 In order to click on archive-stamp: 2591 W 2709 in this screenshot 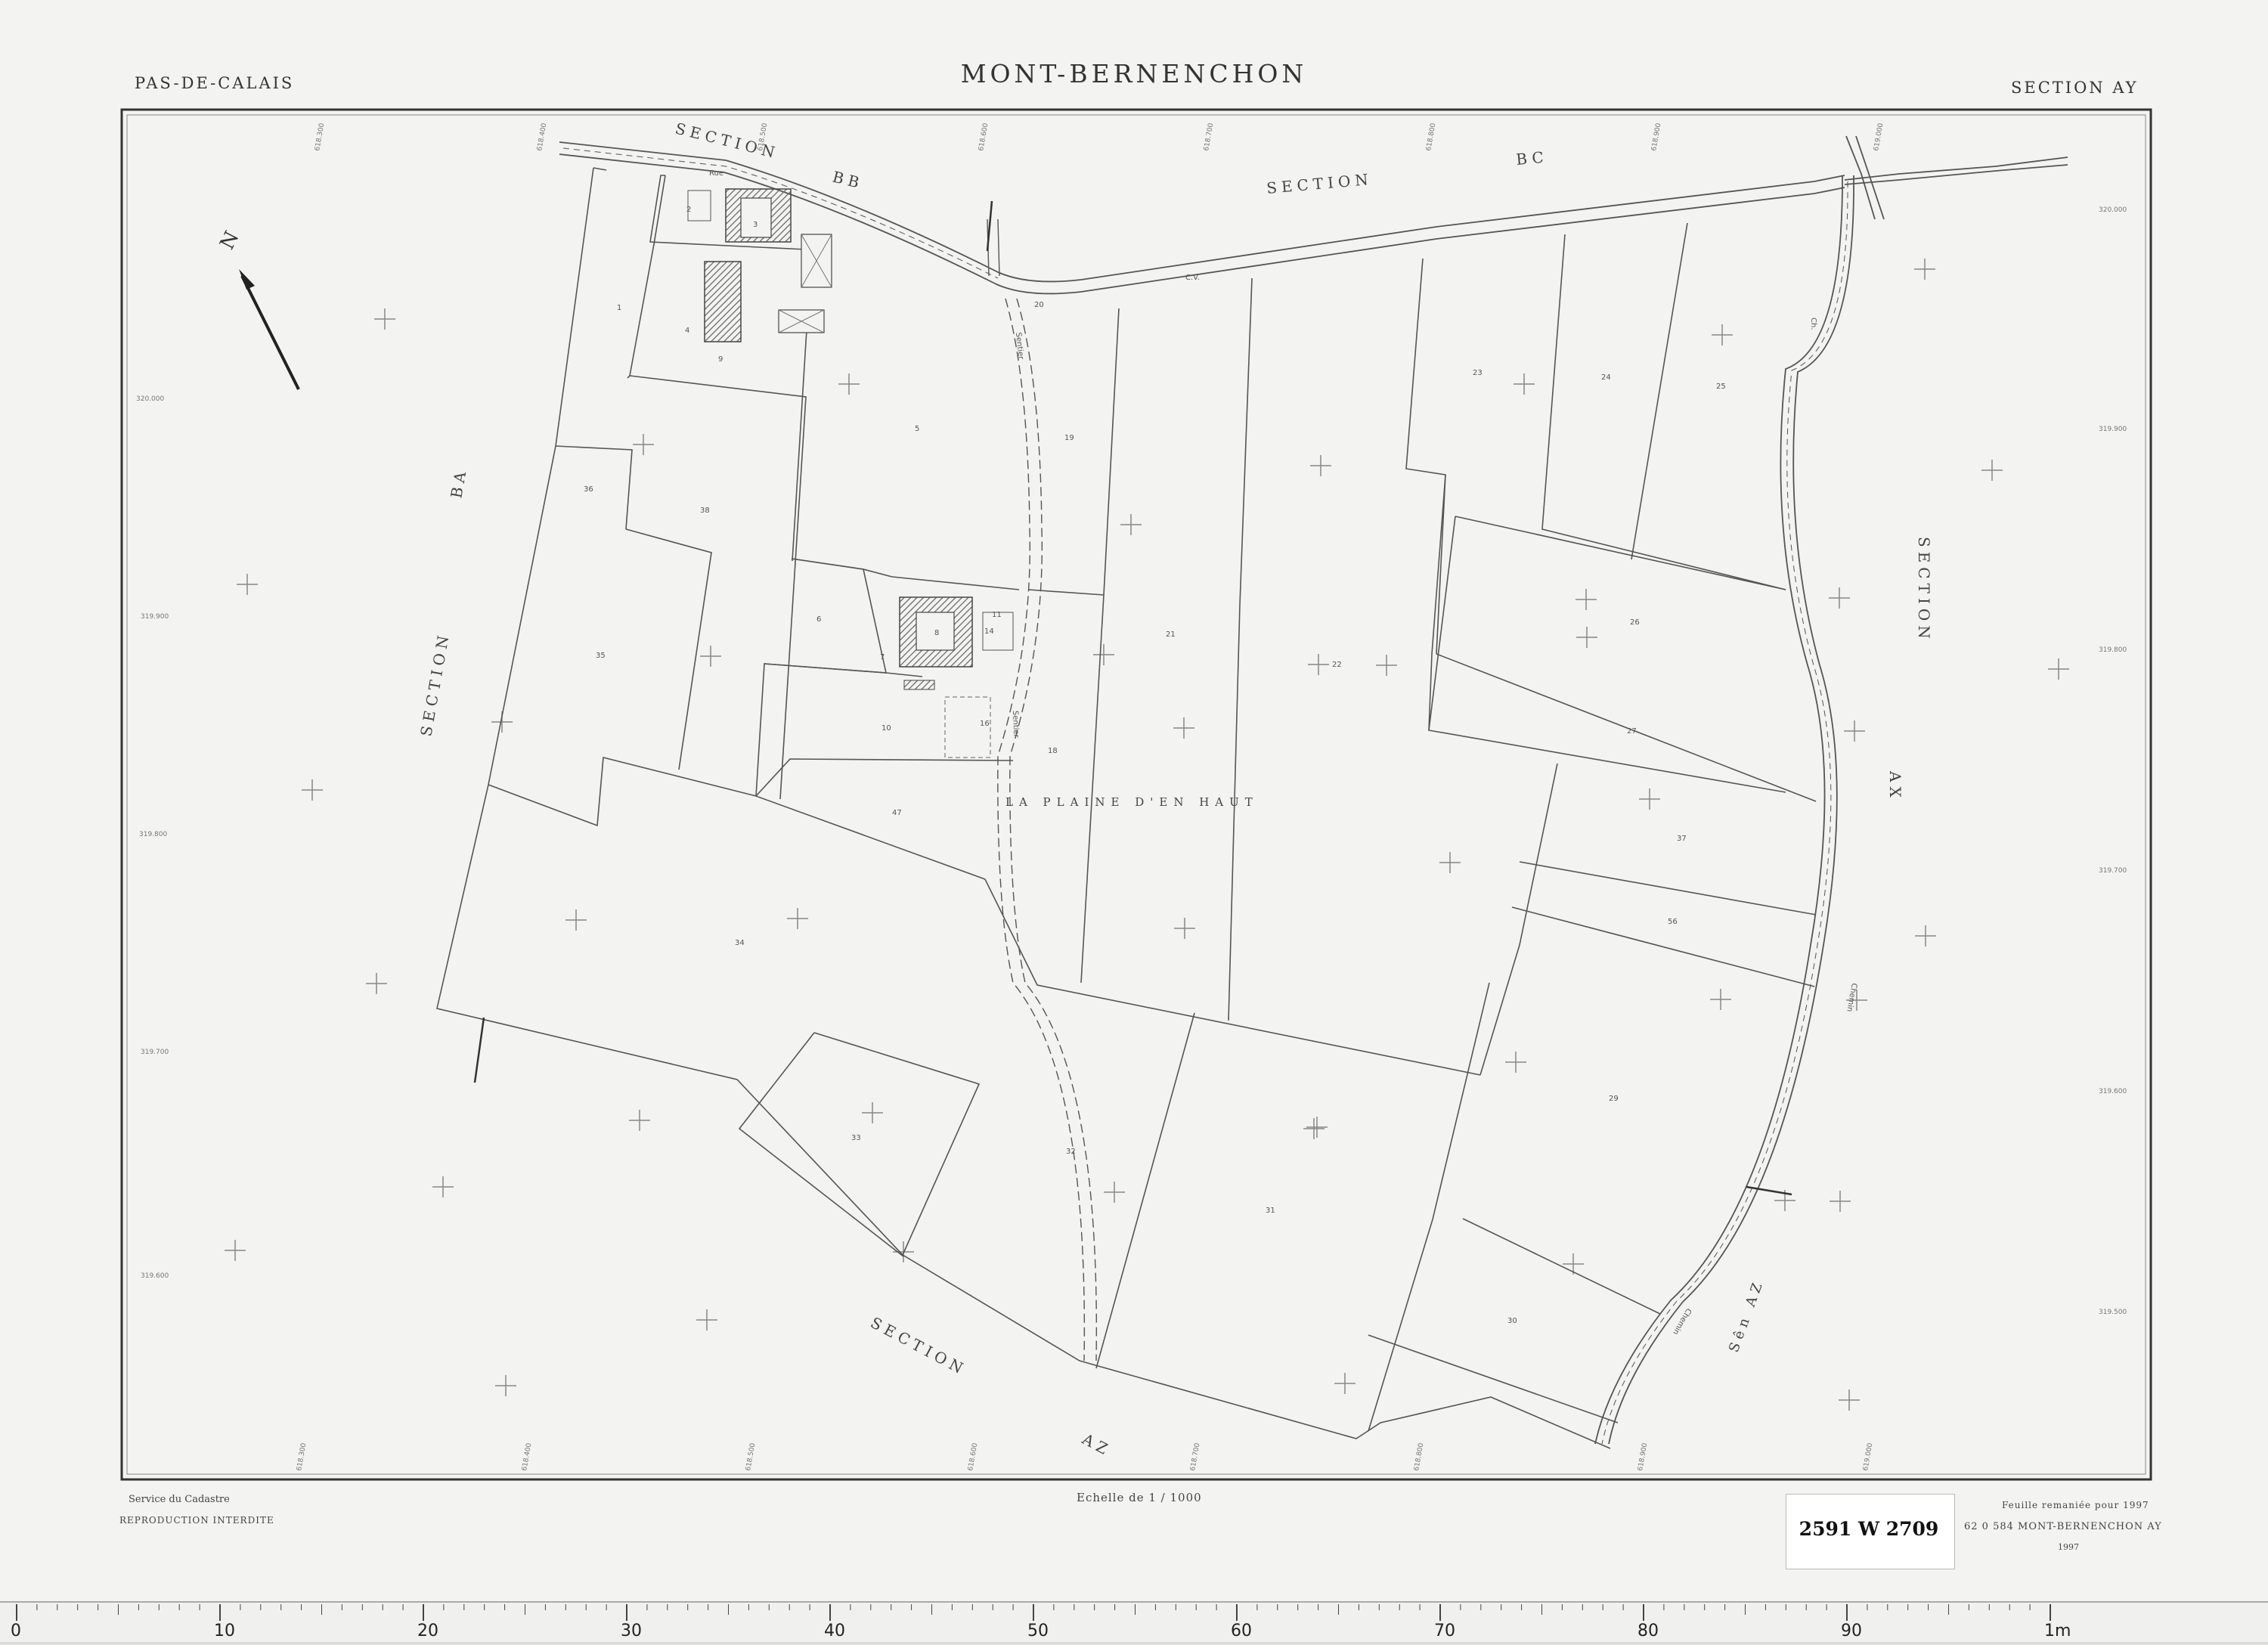, I will do `click(1869, 1529)`.